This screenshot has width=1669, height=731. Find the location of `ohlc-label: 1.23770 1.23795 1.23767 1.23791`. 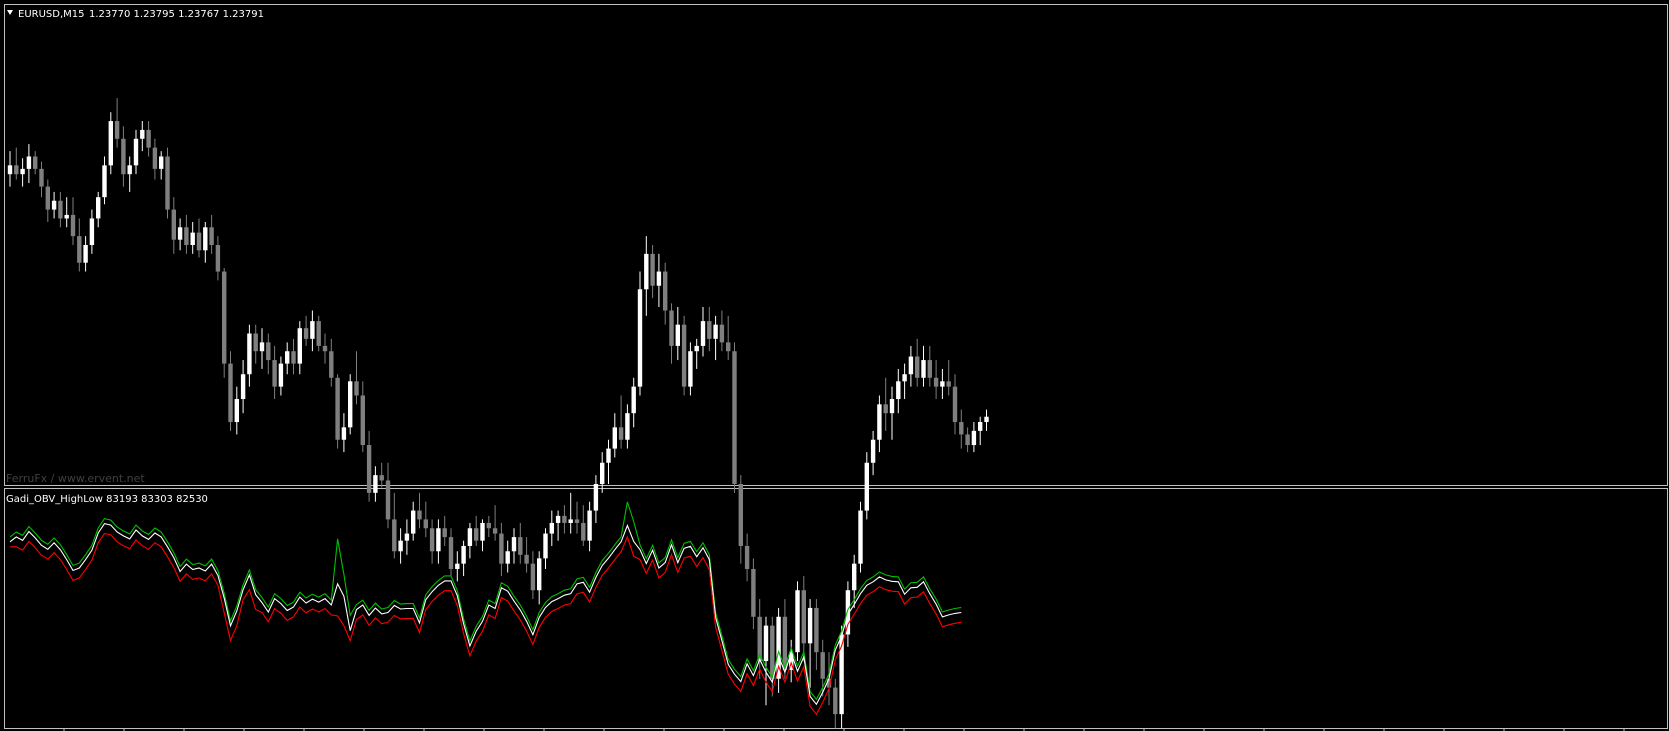

ohlc-label: 1.23770 1.23795 1.23767 1.23791 is located at coordinates (176, 14).